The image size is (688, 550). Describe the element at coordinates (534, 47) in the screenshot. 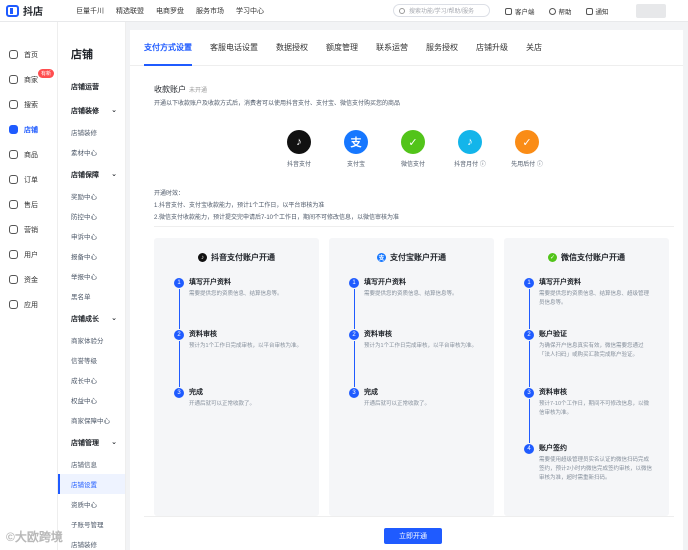

I see `tab-item: 关店` at that location.